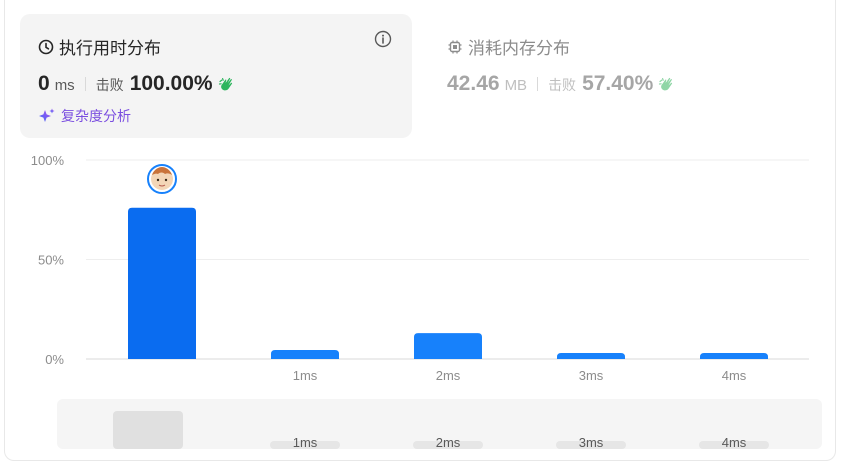 The width and height of the screenshot is (841, 465). What do you see at coordinates (734, 375) in the screenshot?
I see `x-tick-label: 4ms` at bounding box center [734, 375].